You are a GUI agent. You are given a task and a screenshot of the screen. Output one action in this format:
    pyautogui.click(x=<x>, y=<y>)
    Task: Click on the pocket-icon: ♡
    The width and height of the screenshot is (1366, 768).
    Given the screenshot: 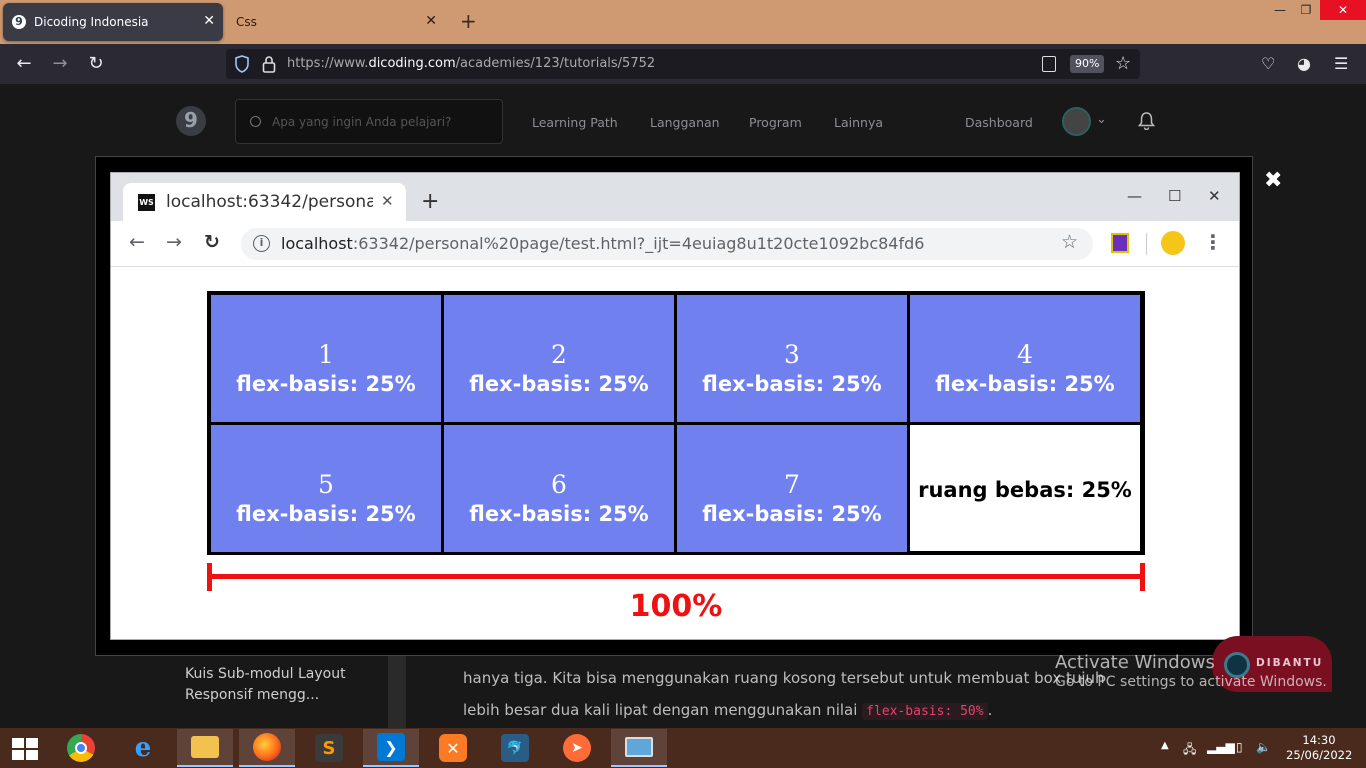 What is the action you would take?
    pyautogui.click(x=1268, y=63)
    